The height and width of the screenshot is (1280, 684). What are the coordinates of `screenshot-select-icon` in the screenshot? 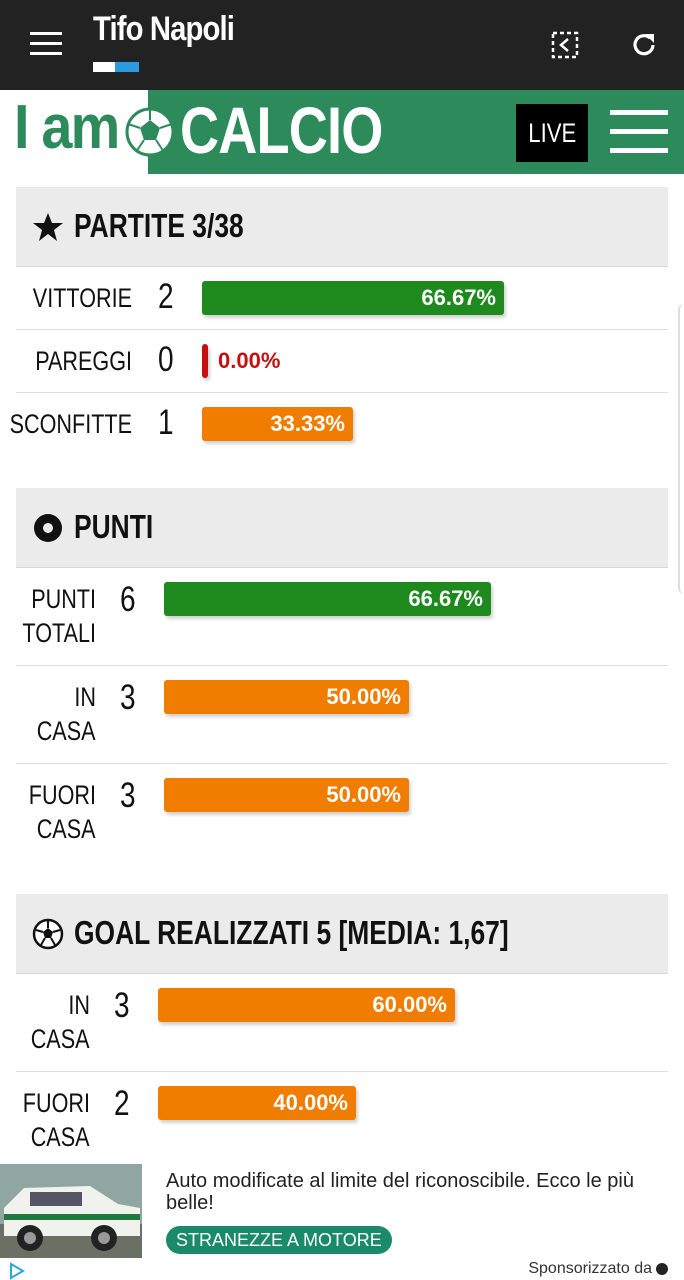 It's located at (565, 45).